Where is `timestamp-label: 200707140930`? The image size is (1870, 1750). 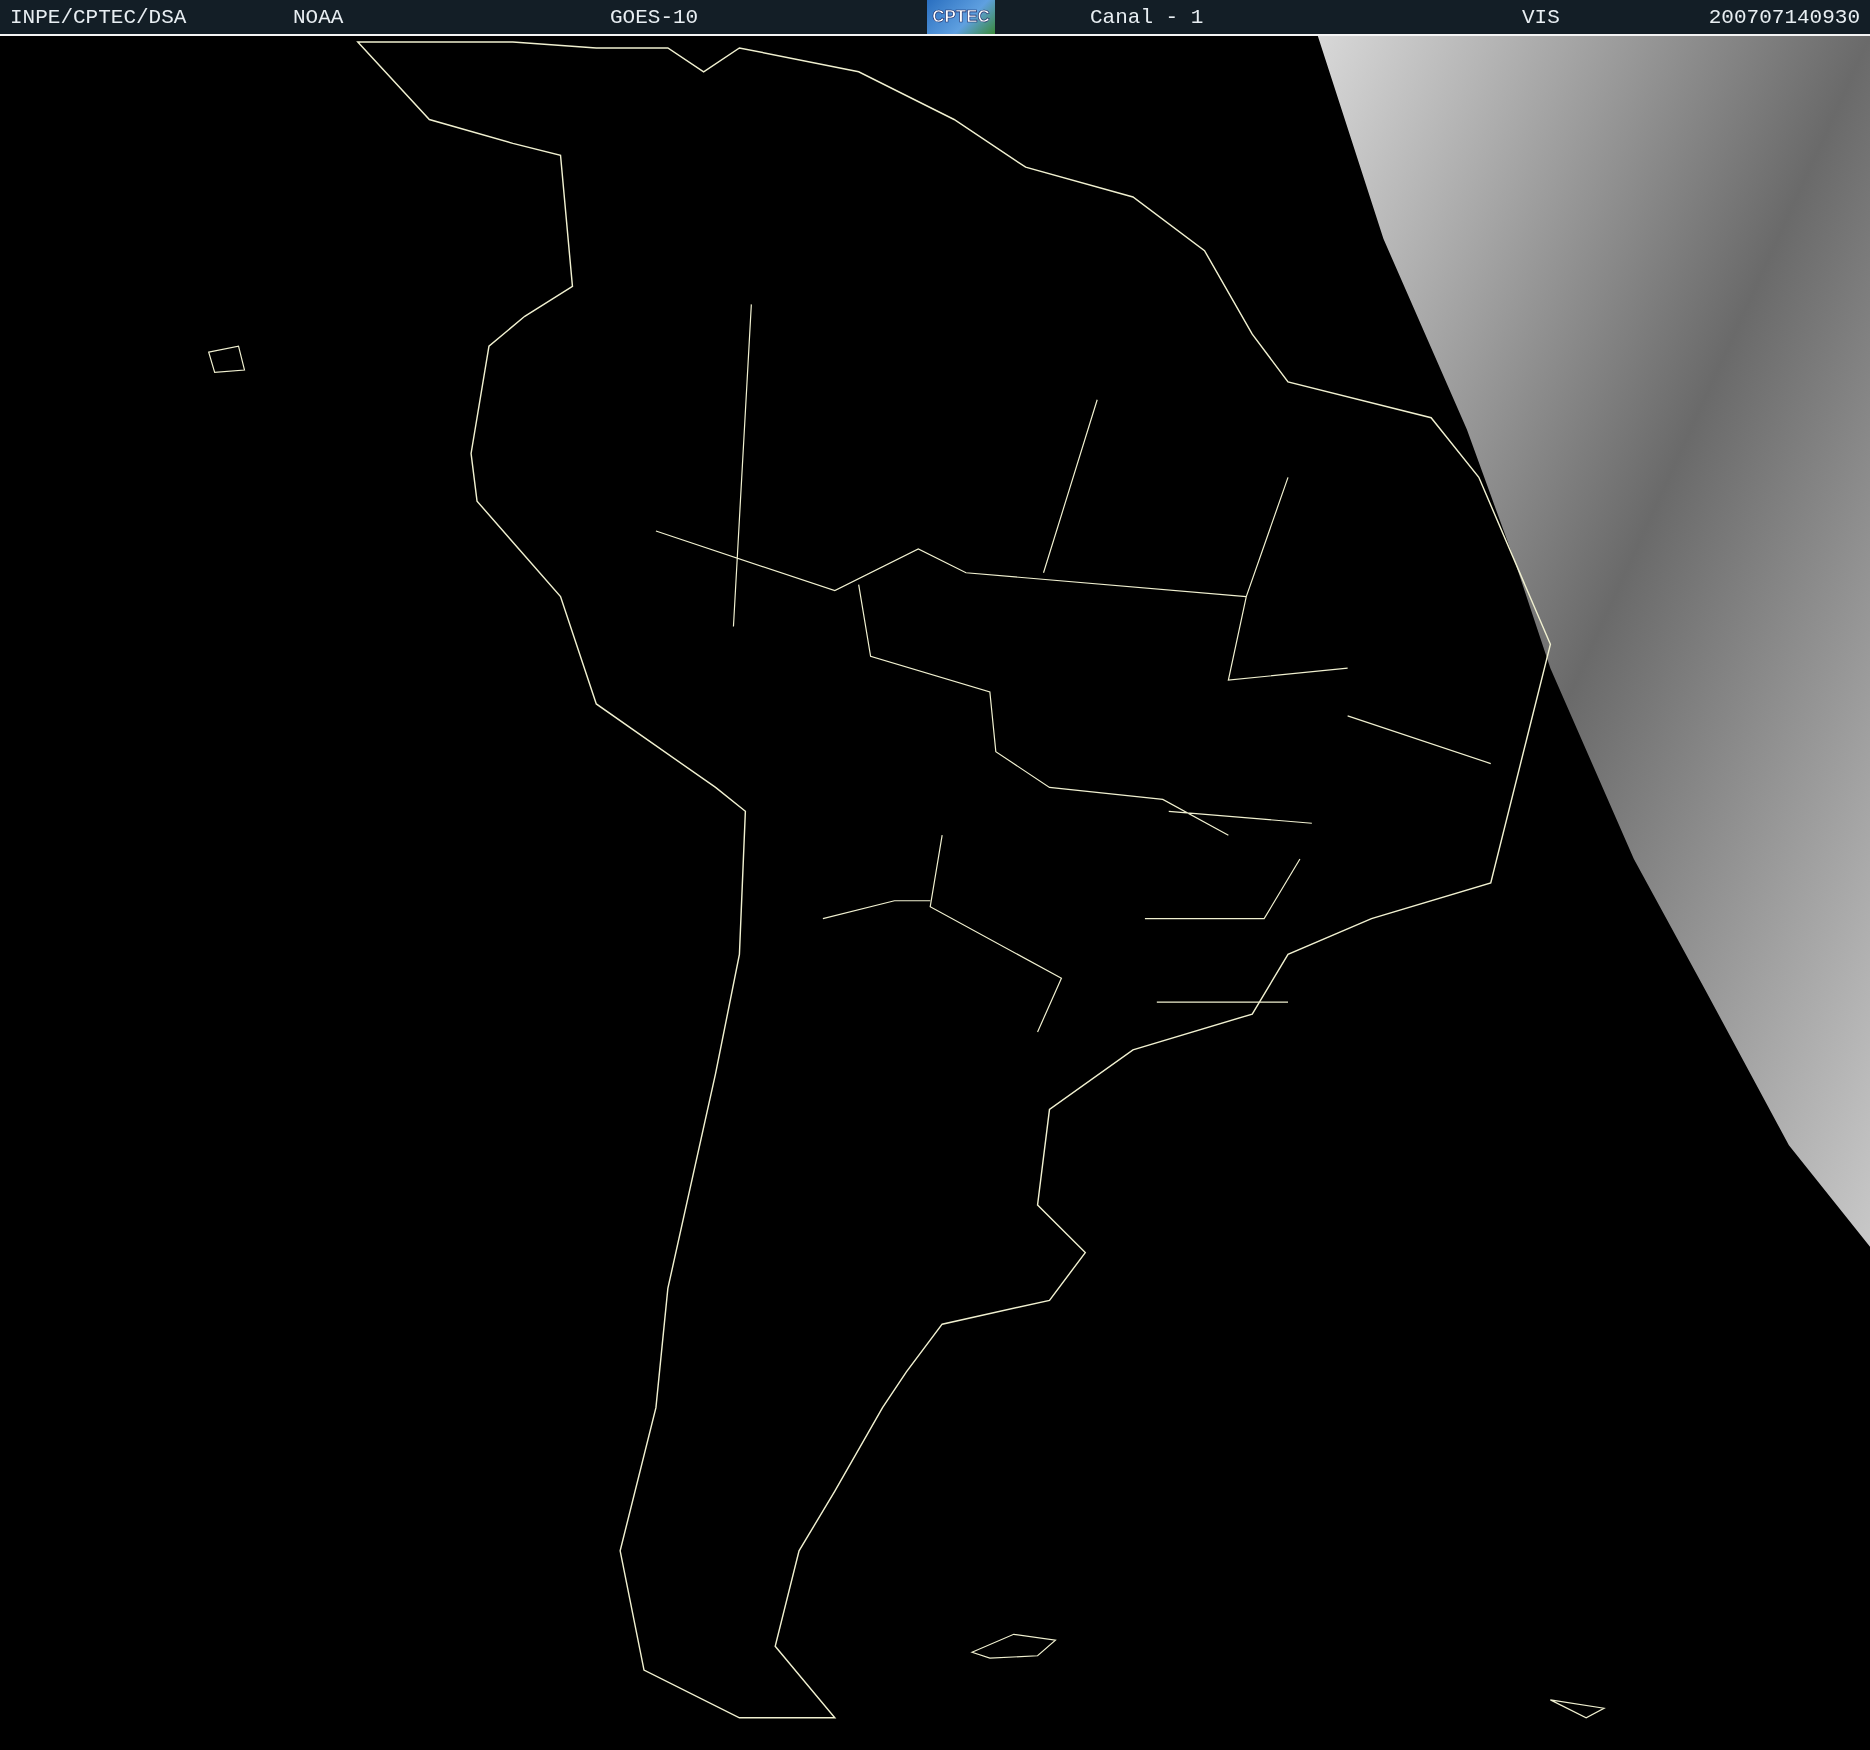
timestamp-label: 200707140930 is located at coordinates (1784, 17).